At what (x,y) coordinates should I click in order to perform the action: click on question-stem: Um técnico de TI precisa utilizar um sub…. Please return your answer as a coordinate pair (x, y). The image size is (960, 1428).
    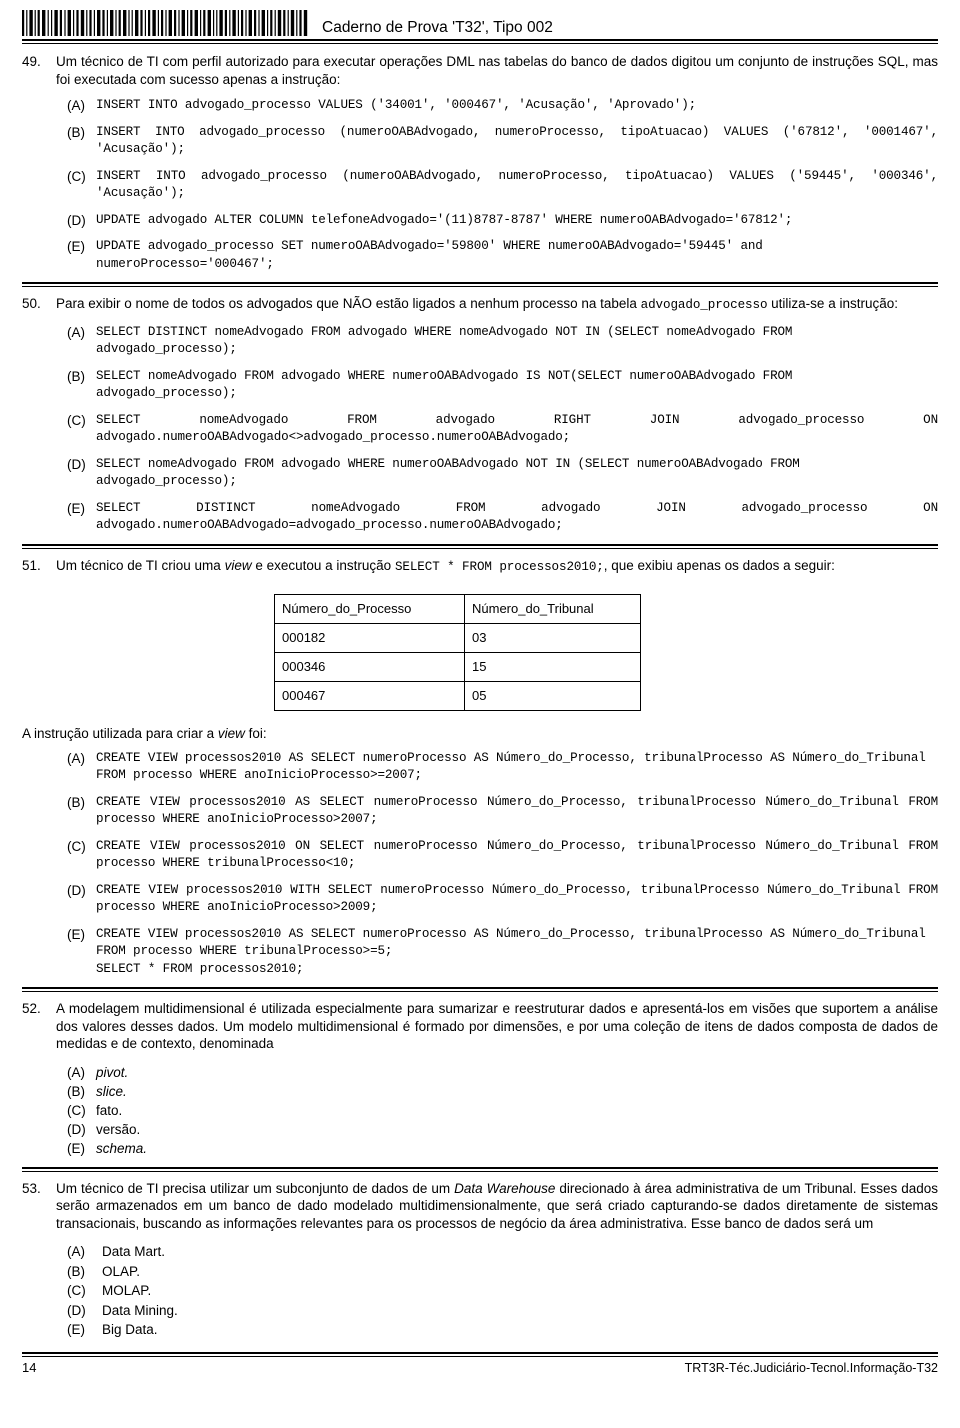
    Looking at the image, I should click on (497, 1205).